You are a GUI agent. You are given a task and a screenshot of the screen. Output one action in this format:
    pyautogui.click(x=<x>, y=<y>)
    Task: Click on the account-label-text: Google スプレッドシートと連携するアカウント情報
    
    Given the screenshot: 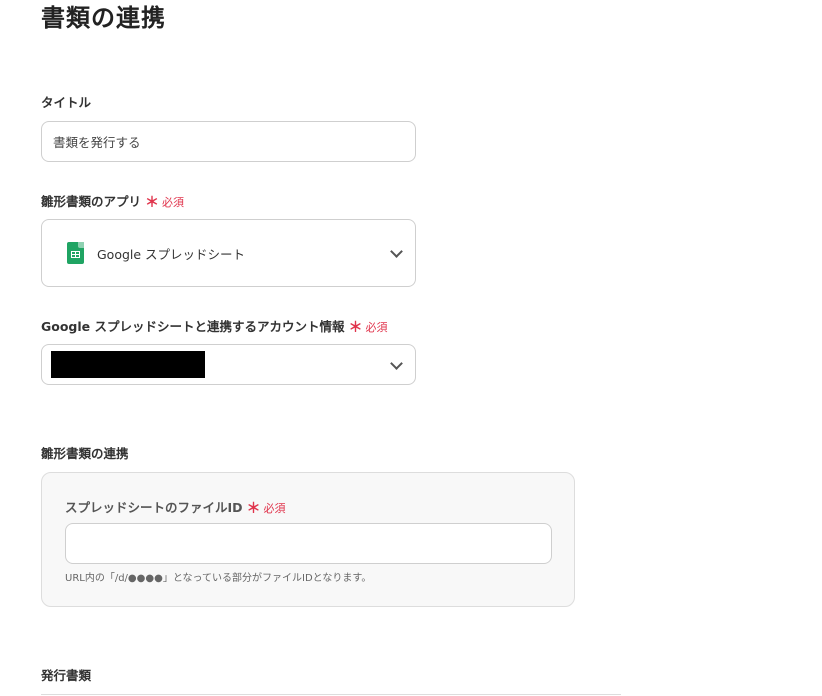 What is the action you would take?
    pyautogui.click(x=193, y=326)
    